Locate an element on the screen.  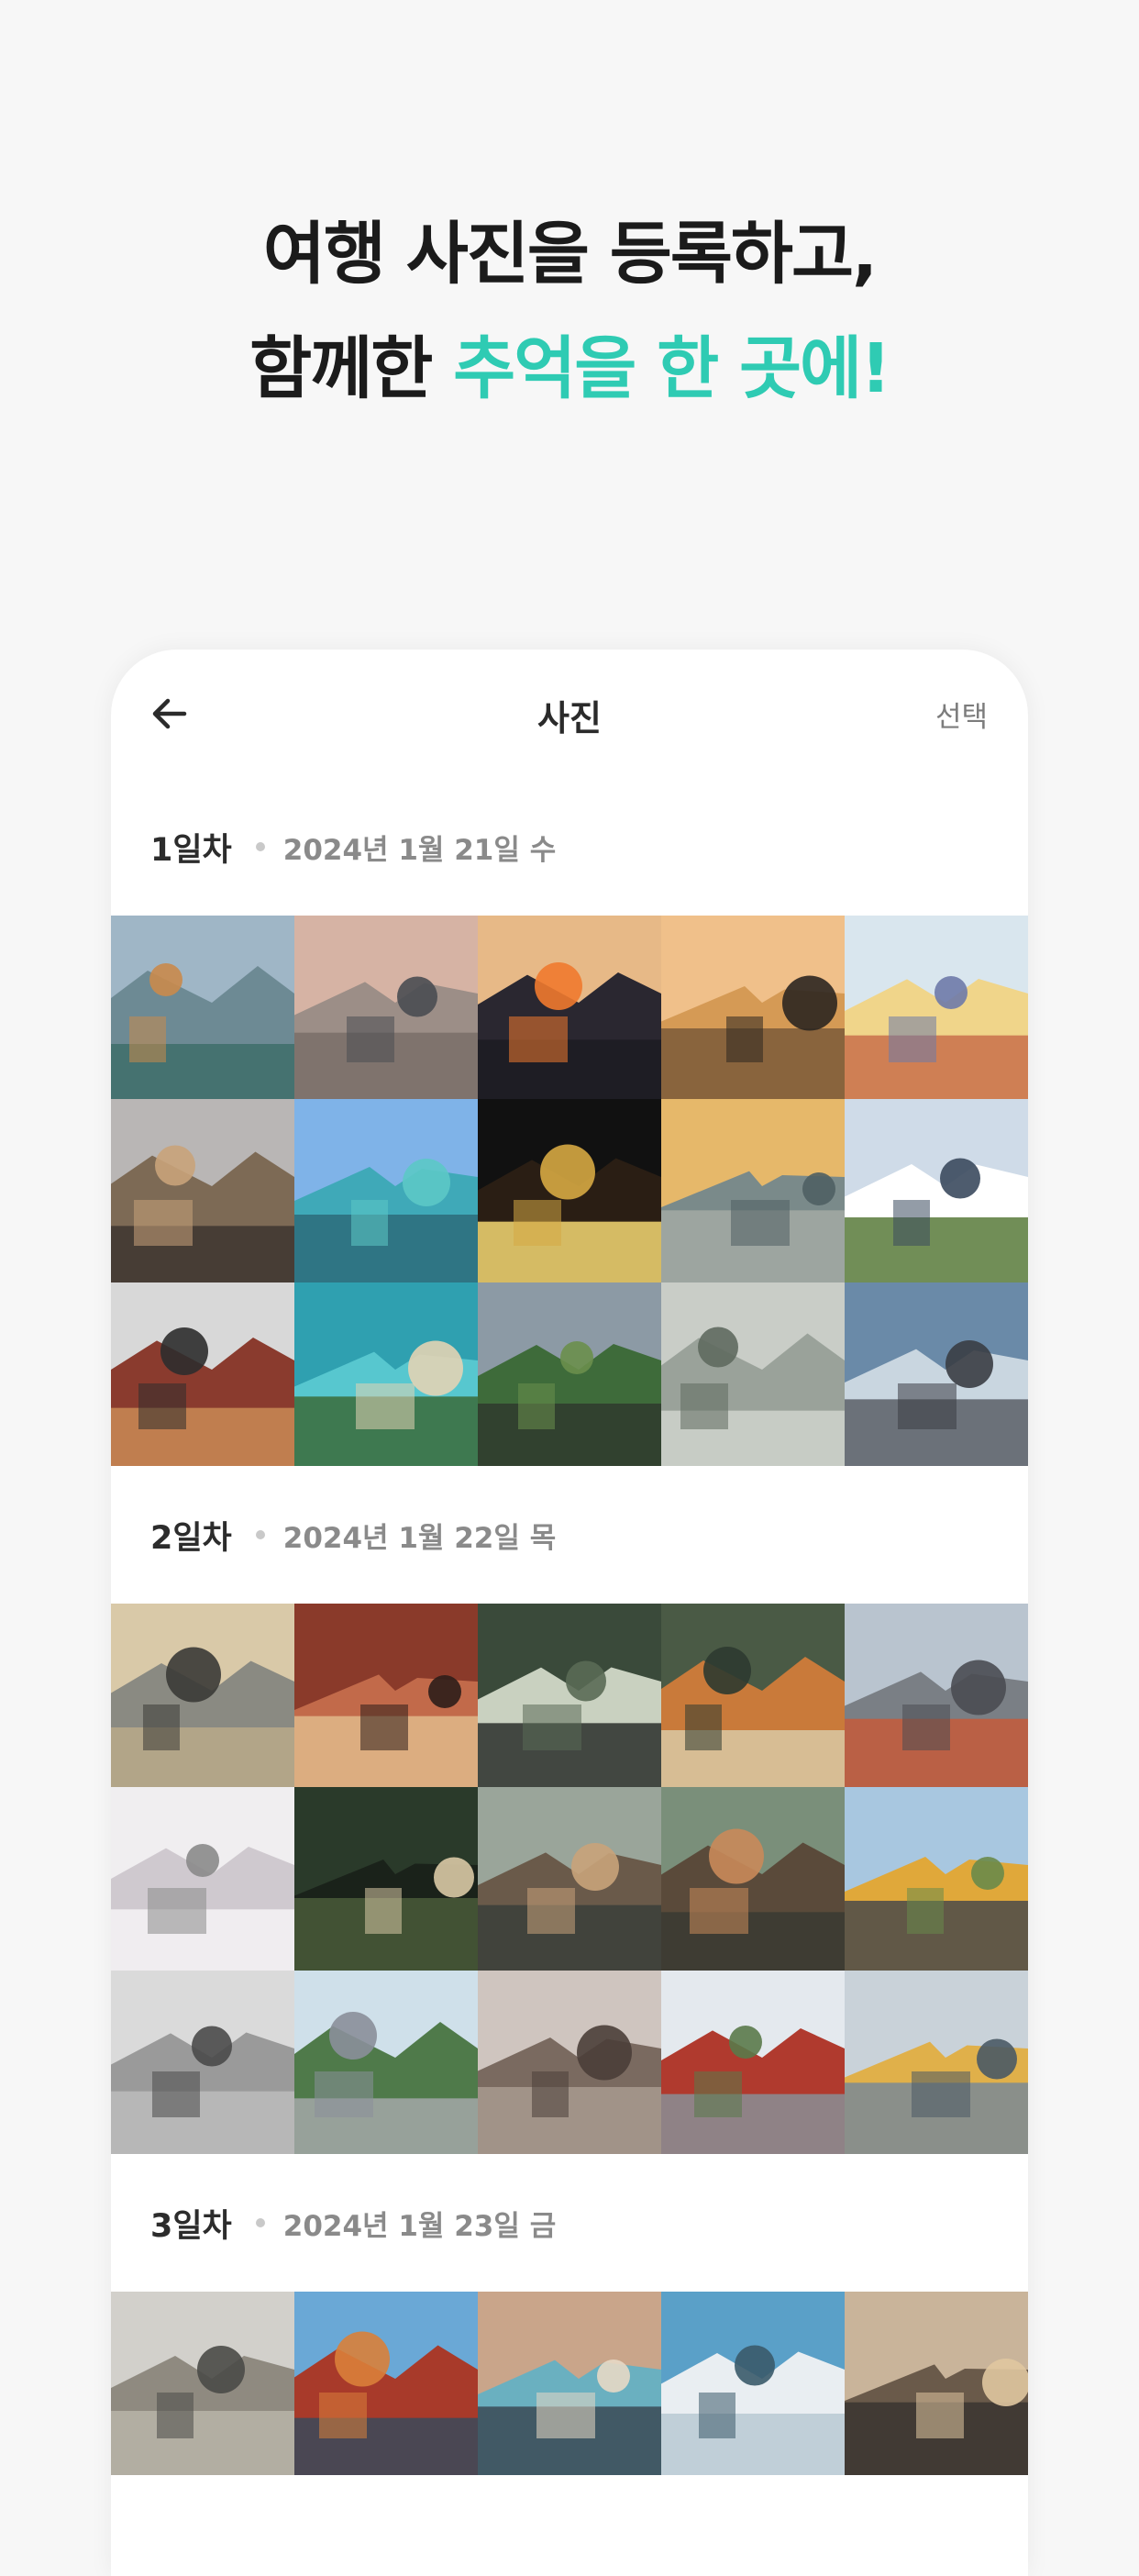
photo-thumbnail-red-shop-front is located at coordinates (386, 1695).